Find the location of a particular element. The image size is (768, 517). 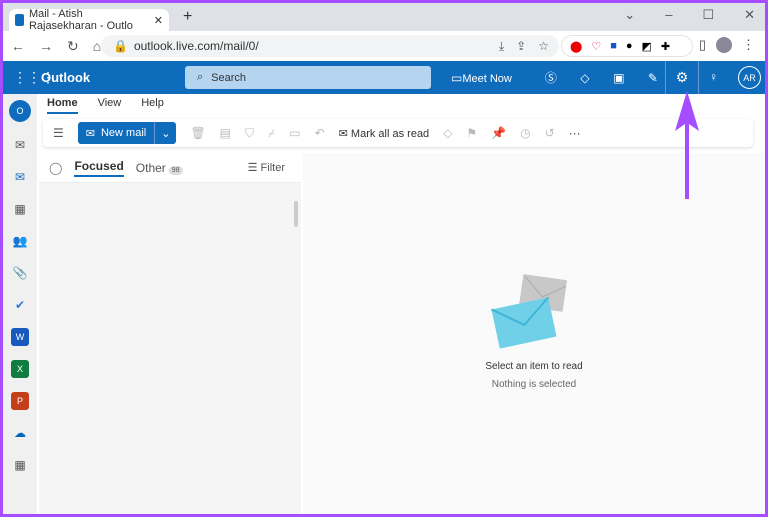

ribbon-tabs: Home View Help is located at coordinates (105, 105).